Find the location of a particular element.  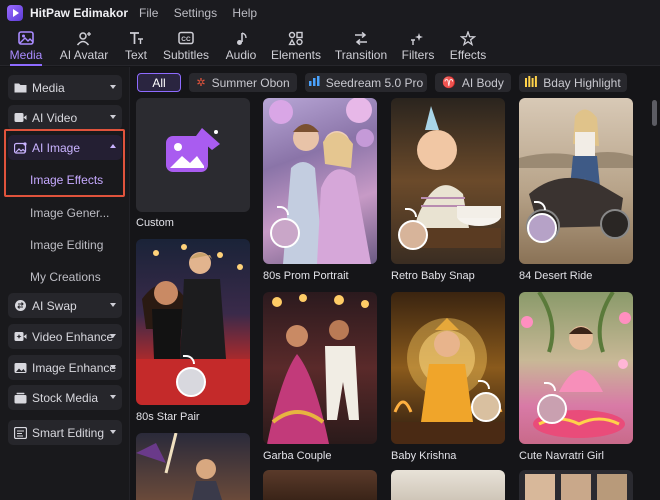

effects-icon is located at coordinates (468, 38).